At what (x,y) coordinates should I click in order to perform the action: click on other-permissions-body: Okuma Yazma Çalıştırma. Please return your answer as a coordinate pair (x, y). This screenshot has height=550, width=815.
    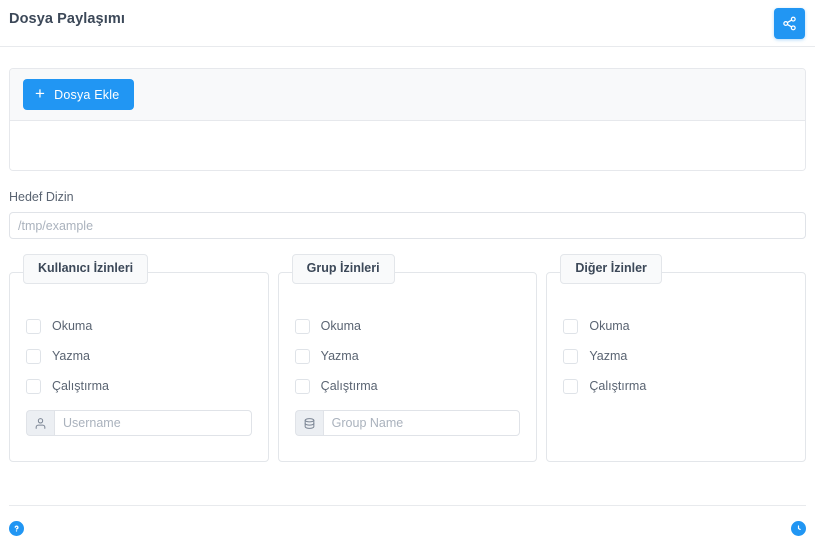
    Looking at the image, I should click on (676, 356).